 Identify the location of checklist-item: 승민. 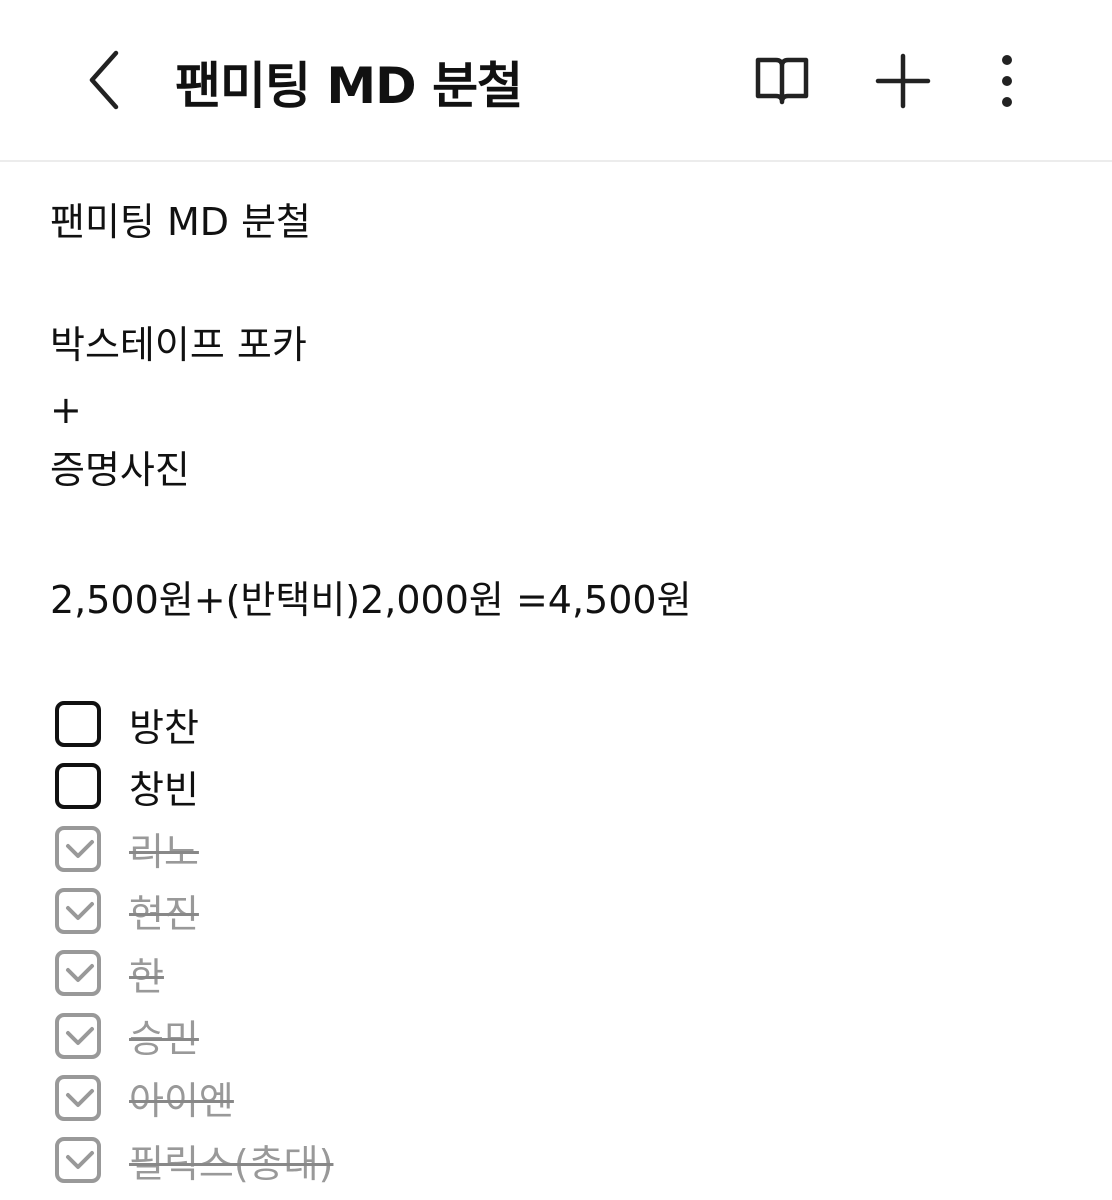
(127, 1036).